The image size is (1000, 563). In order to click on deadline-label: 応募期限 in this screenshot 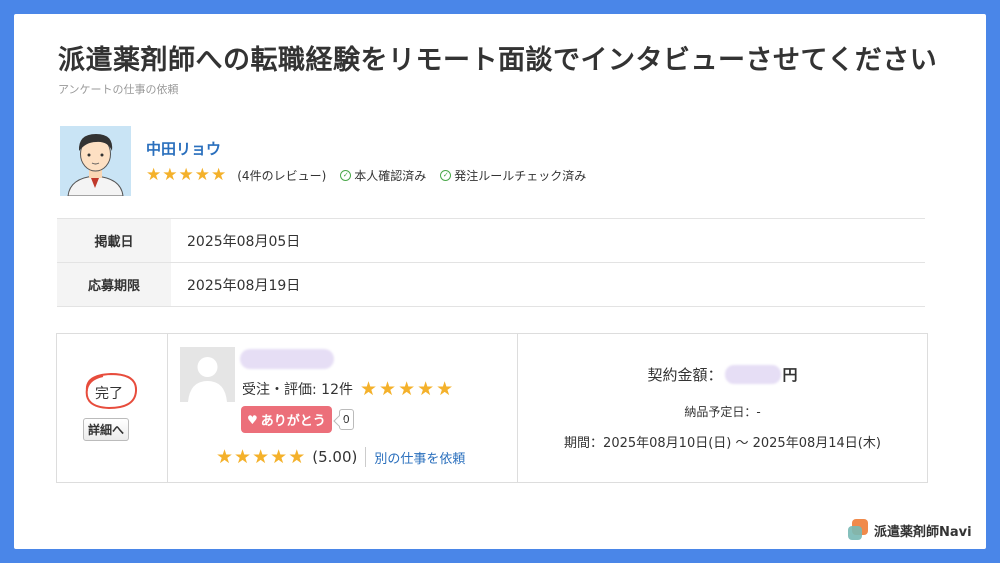, I will do `click(114, 284)`.